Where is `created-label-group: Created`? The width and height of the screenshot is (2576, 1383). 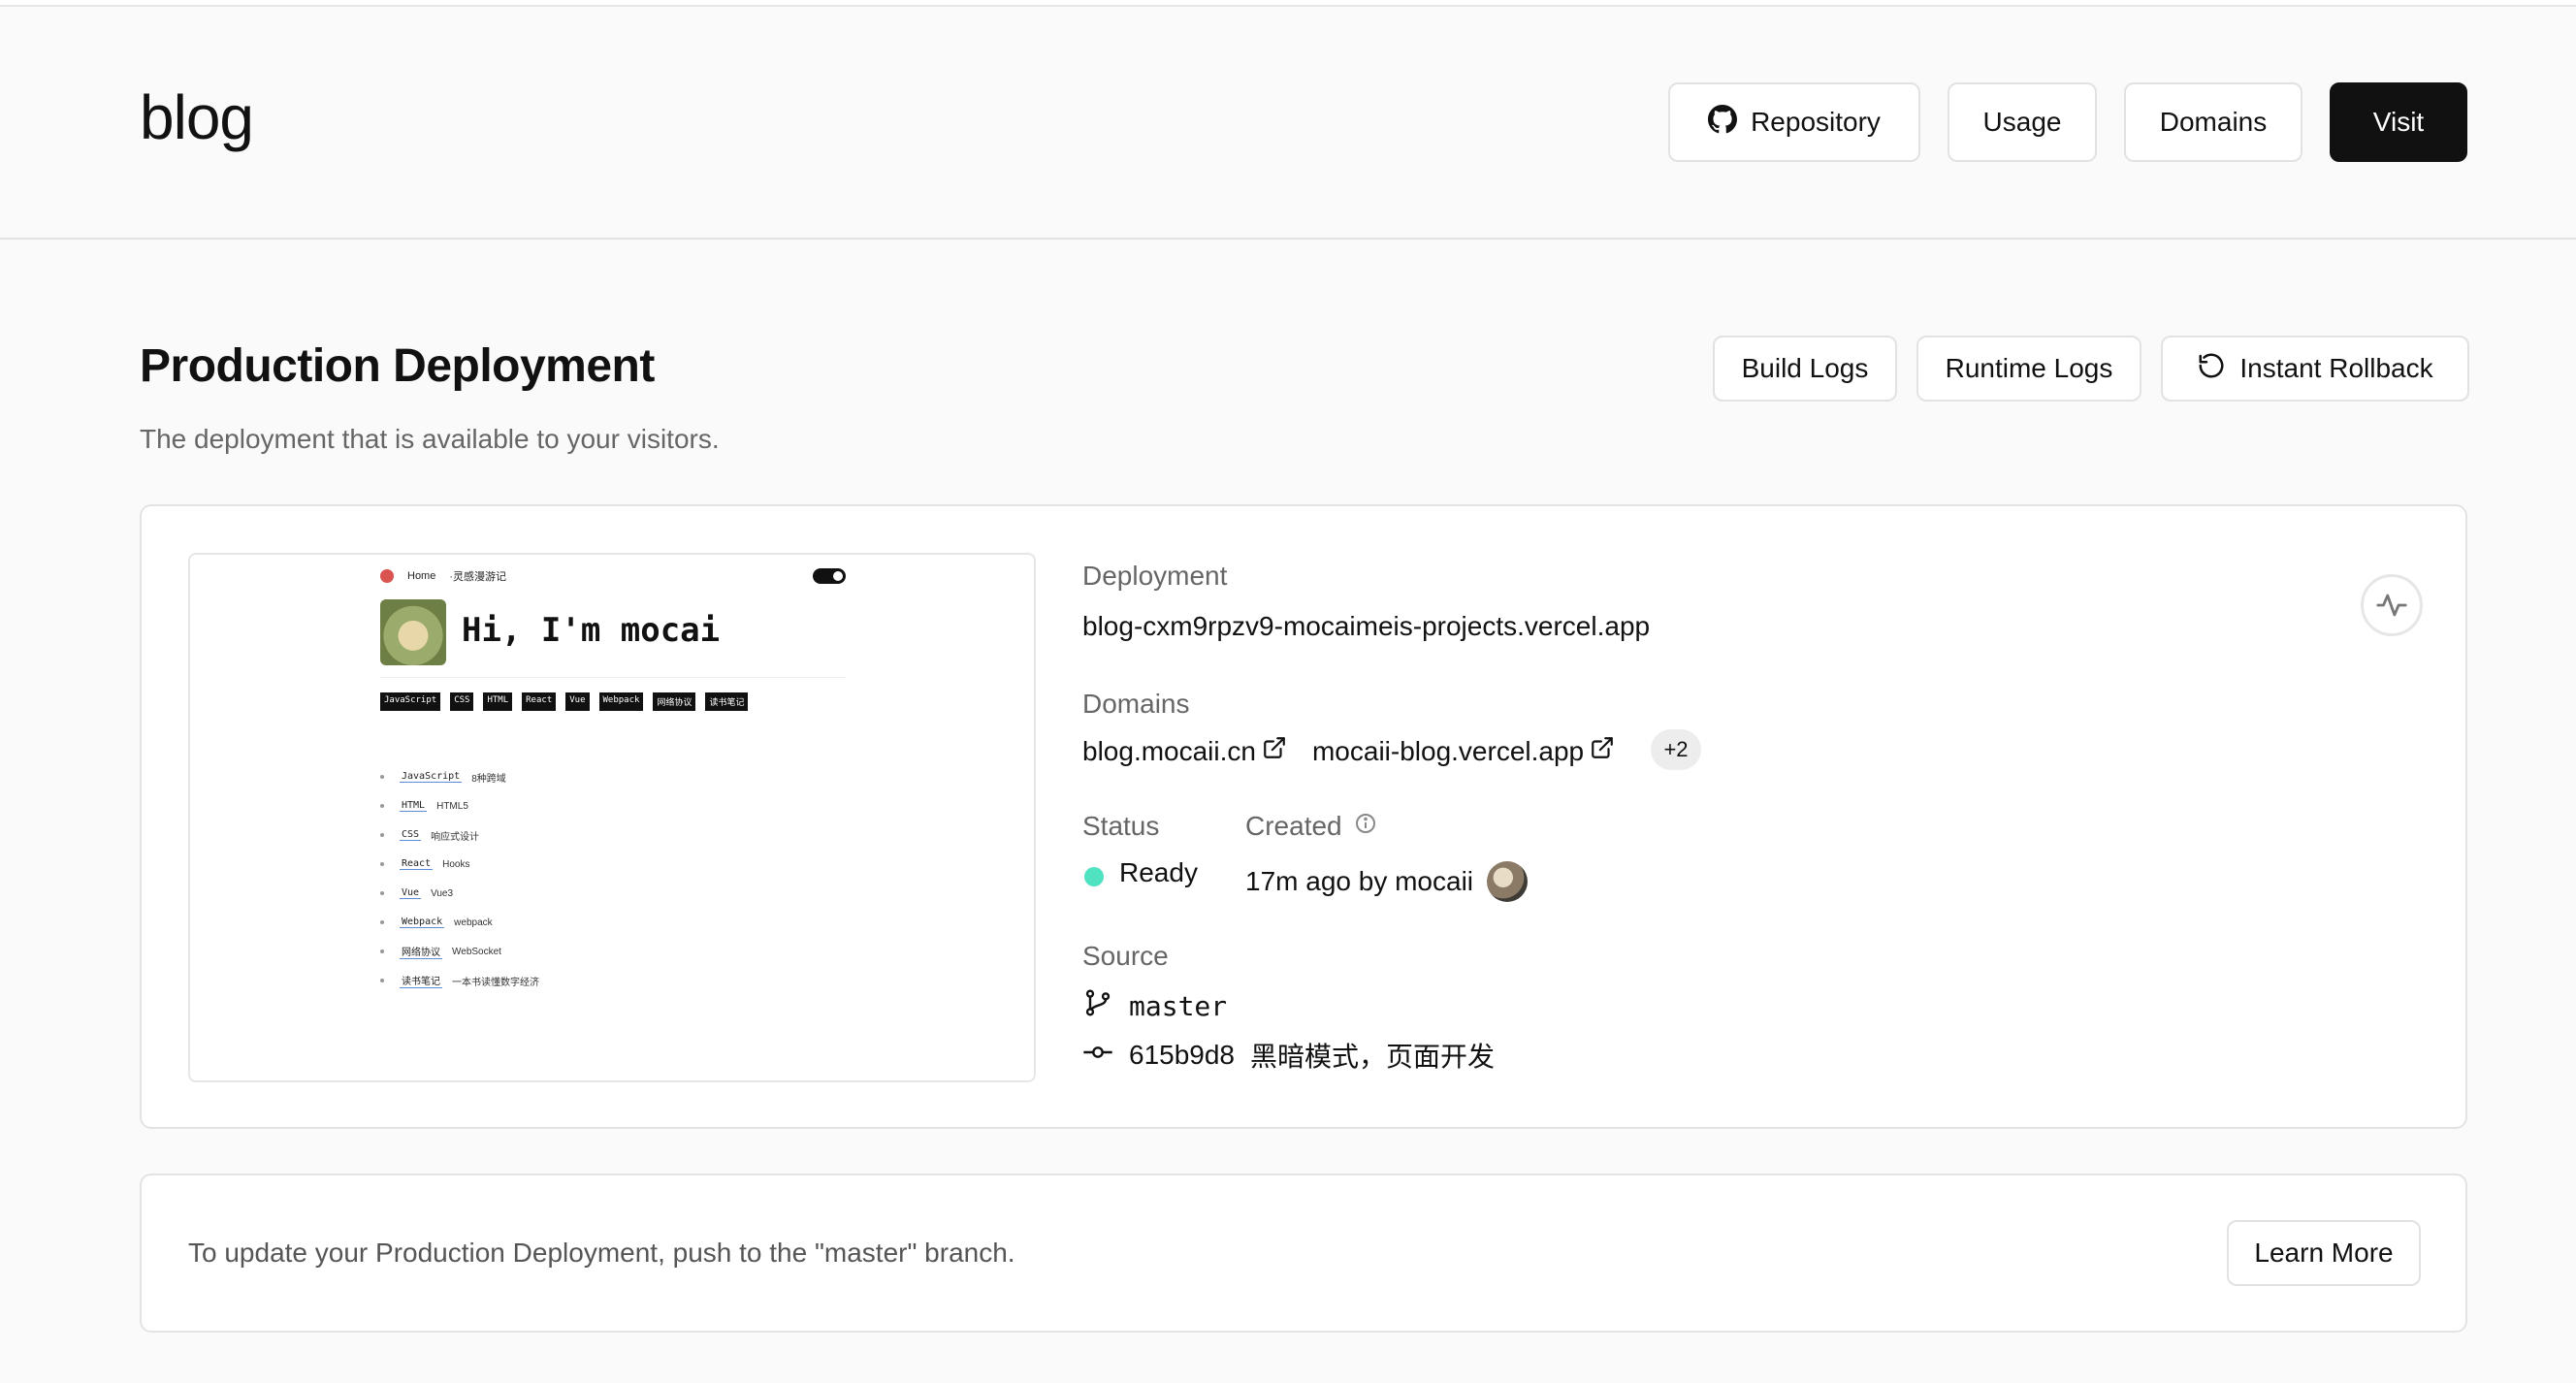
created-label-group: Created is located at coordinates (1311, 826).